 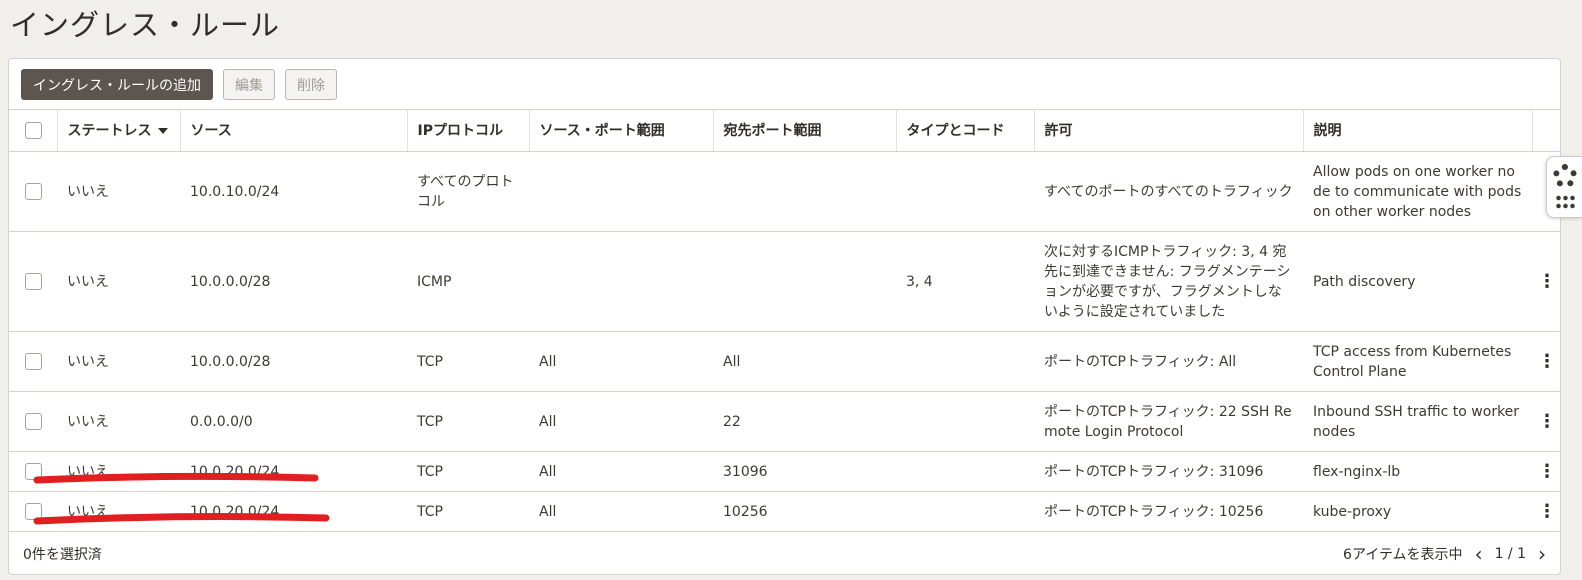 What do you see at coordinates (1564, 176) in the screenshot?
I see `lifebuoy-icon` at bounding box center [1564, 176].